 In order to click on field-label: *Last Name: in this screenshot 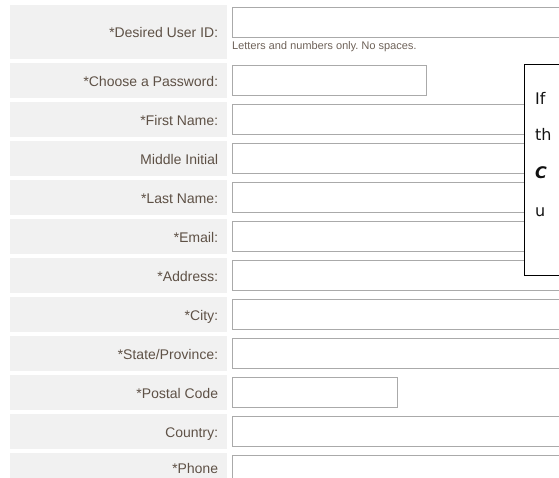, I will do `click(118, 197)`.